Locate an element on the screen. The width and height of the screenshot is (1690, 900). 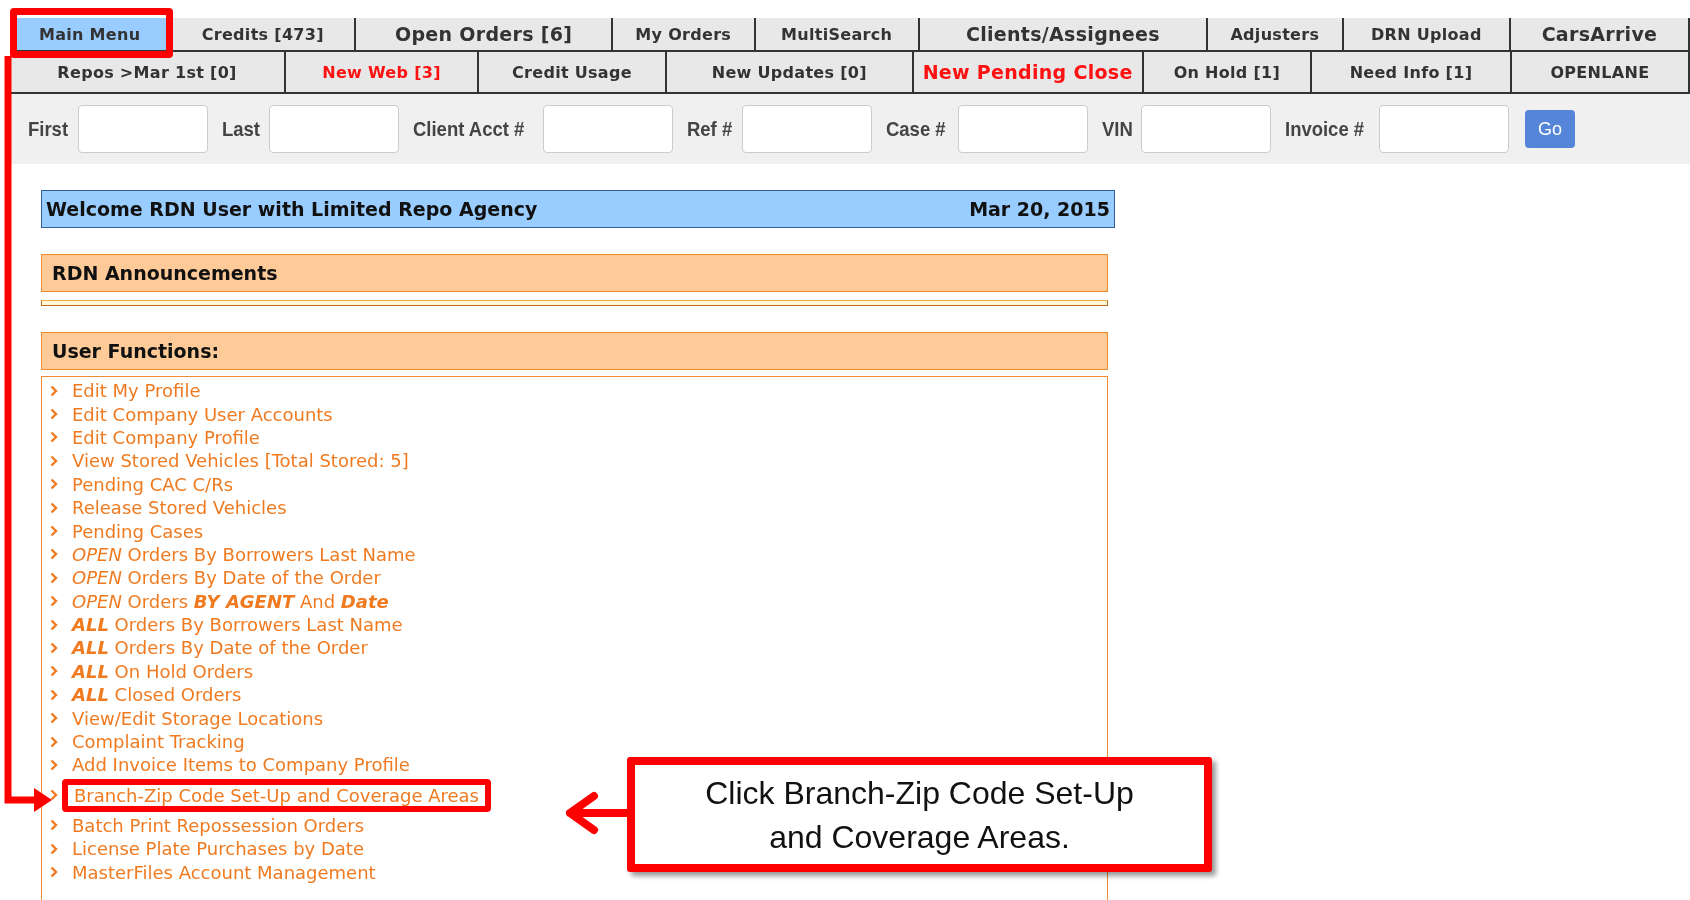
function-link: OPEN Orders BY AGENT And Date is located at coordinates (230, 601).